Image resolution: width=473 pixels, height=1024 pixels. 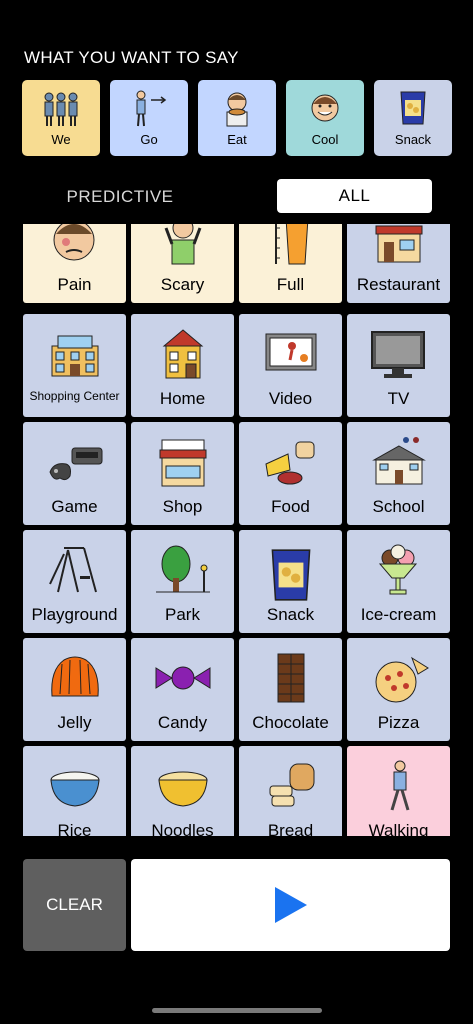 I want to click on full-glass-icon, so click(x=291, y=245).